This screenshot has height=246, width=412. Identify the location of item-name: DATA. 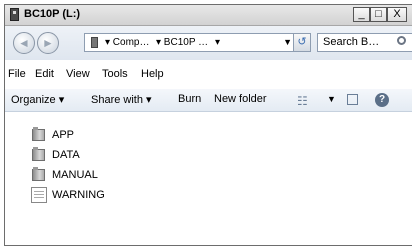
(66, 155).